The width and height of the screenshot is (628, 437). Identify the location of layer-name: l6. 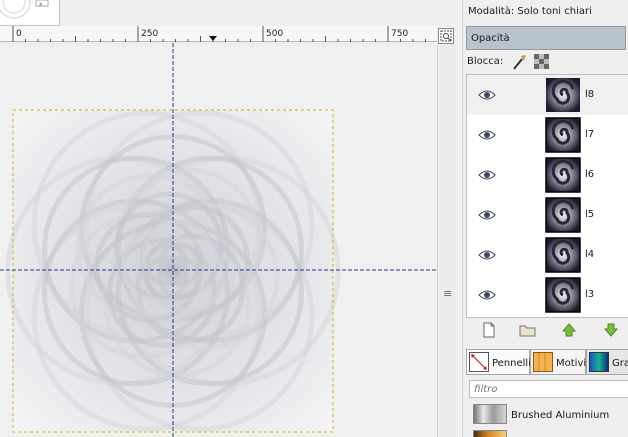
(590, 174).